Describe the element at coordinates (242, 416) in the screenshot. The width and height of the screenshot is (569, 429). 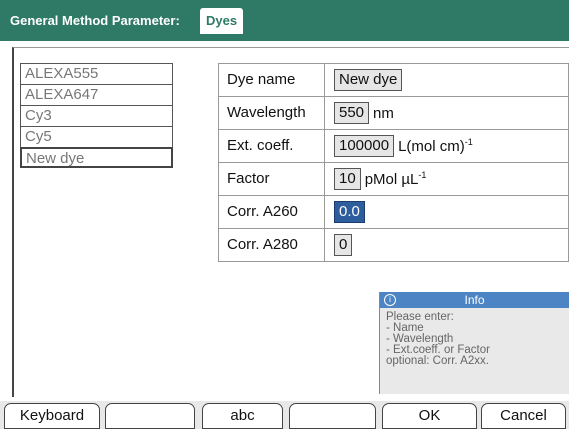
I see `abc-button: abc` at that location.